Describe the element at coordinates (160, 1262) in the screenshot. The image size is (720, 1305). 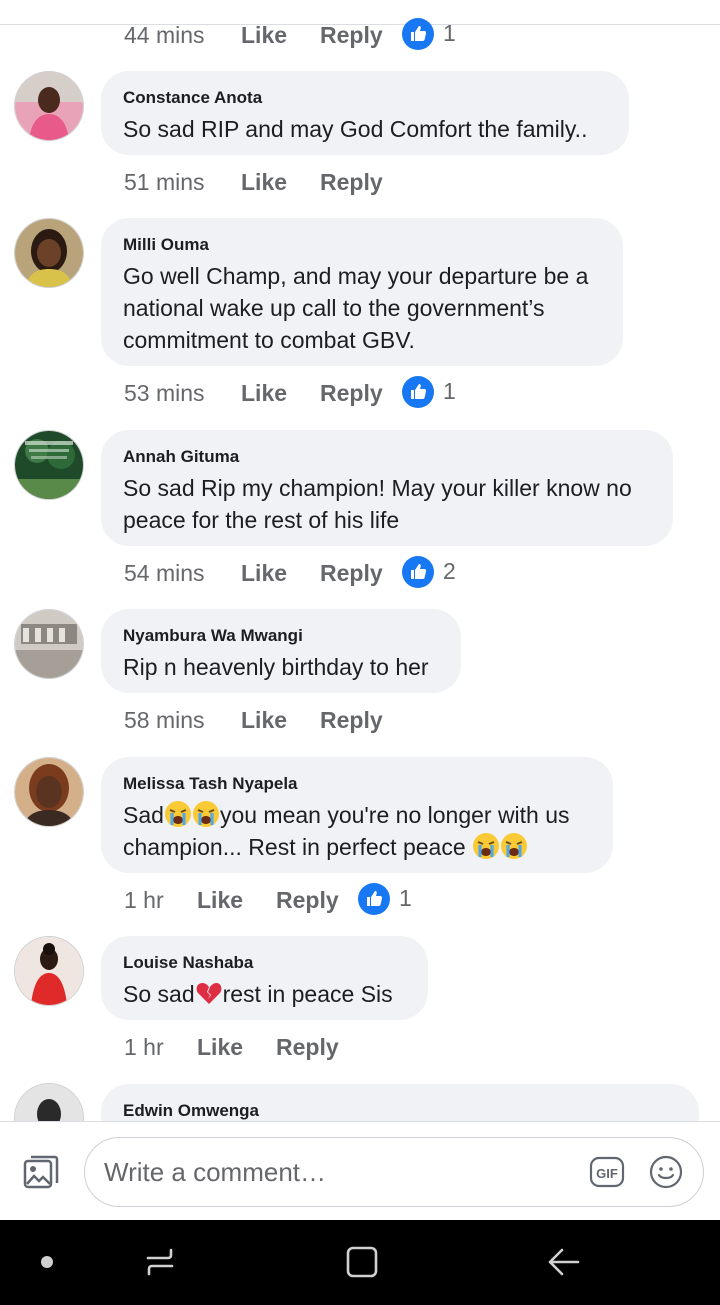
I see `recent-apps-icon` at that location.